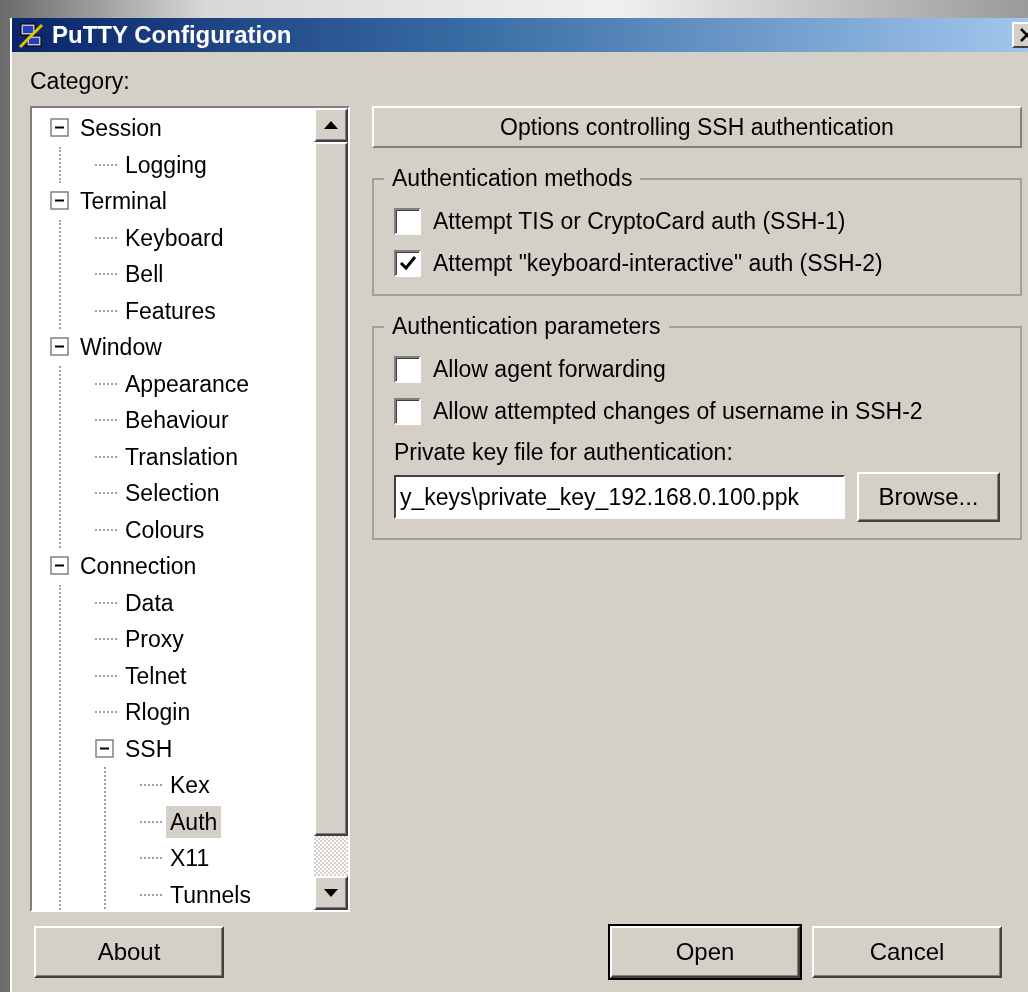 This screenshot has width=1028, height=992. Describe the element at coordinates (149, 748) in the screenshot. I see `tree-item: SSH` at that location.